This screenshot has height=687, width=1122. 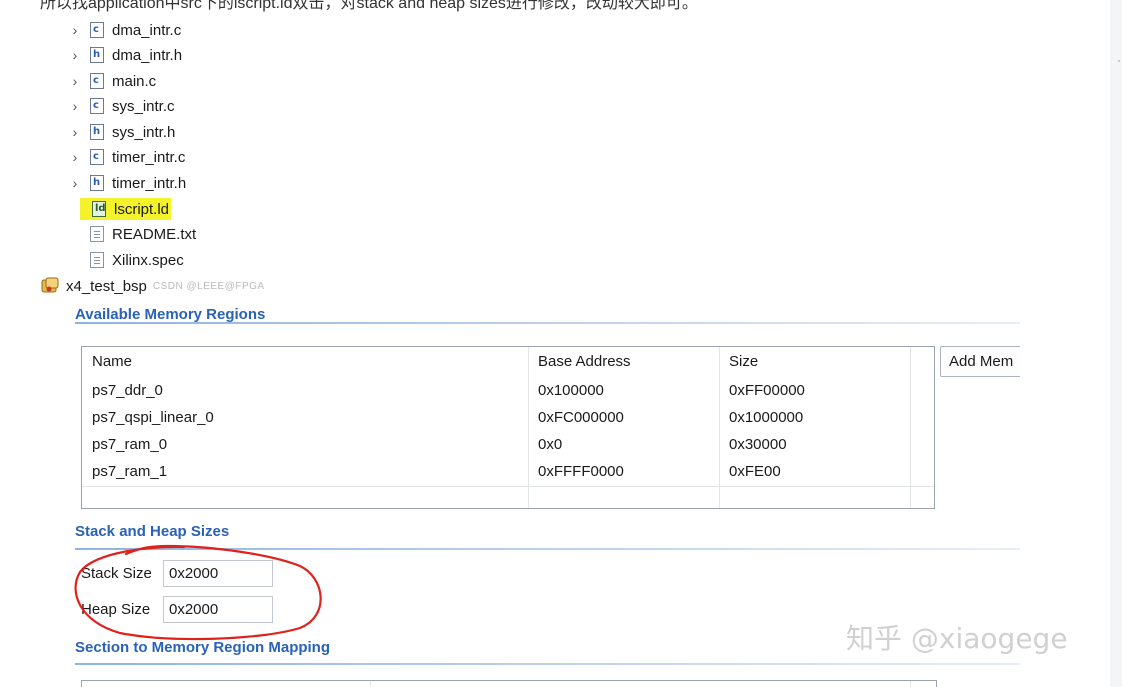 I want to click on annotation-overlay, so click(x=198, y=592).